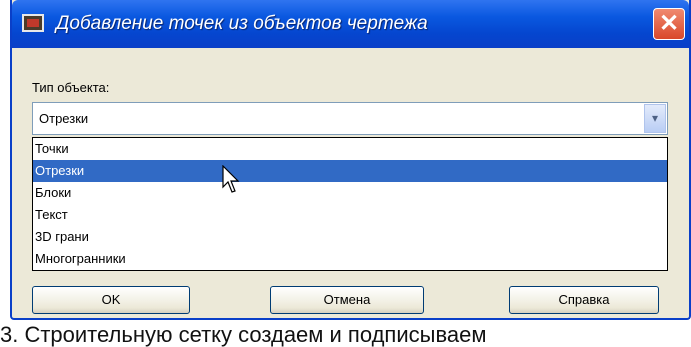 Image resolution: width=691 pixels, height=347 pixels. Describe the element at coordinates (350, 118) in the screenshot. I see `object-type-combobox: Отрезки ▾` at that location.